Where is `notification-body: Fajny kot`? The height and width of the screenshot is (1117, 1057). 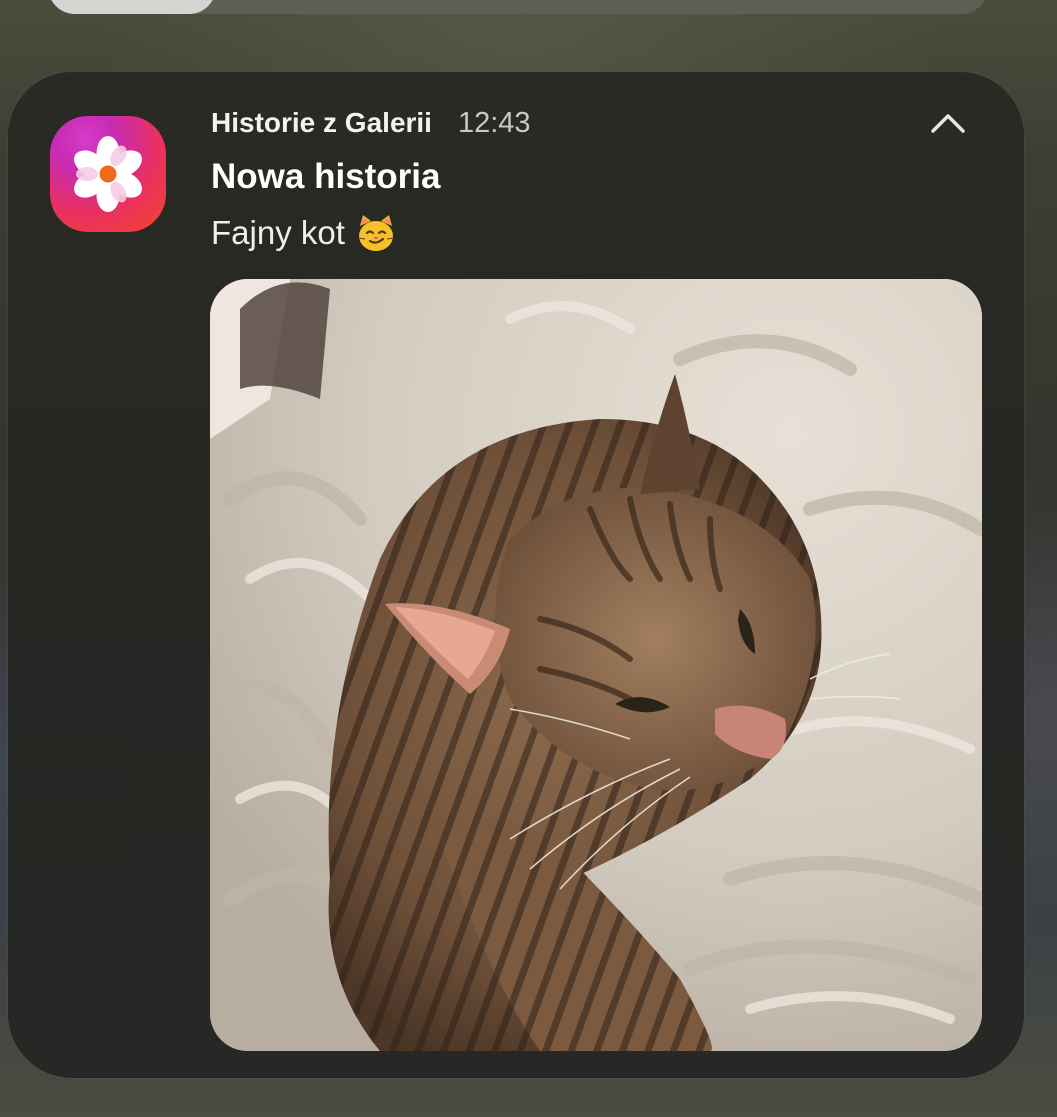 notification-body: Fajny kot is located at coordinates (304, 233).